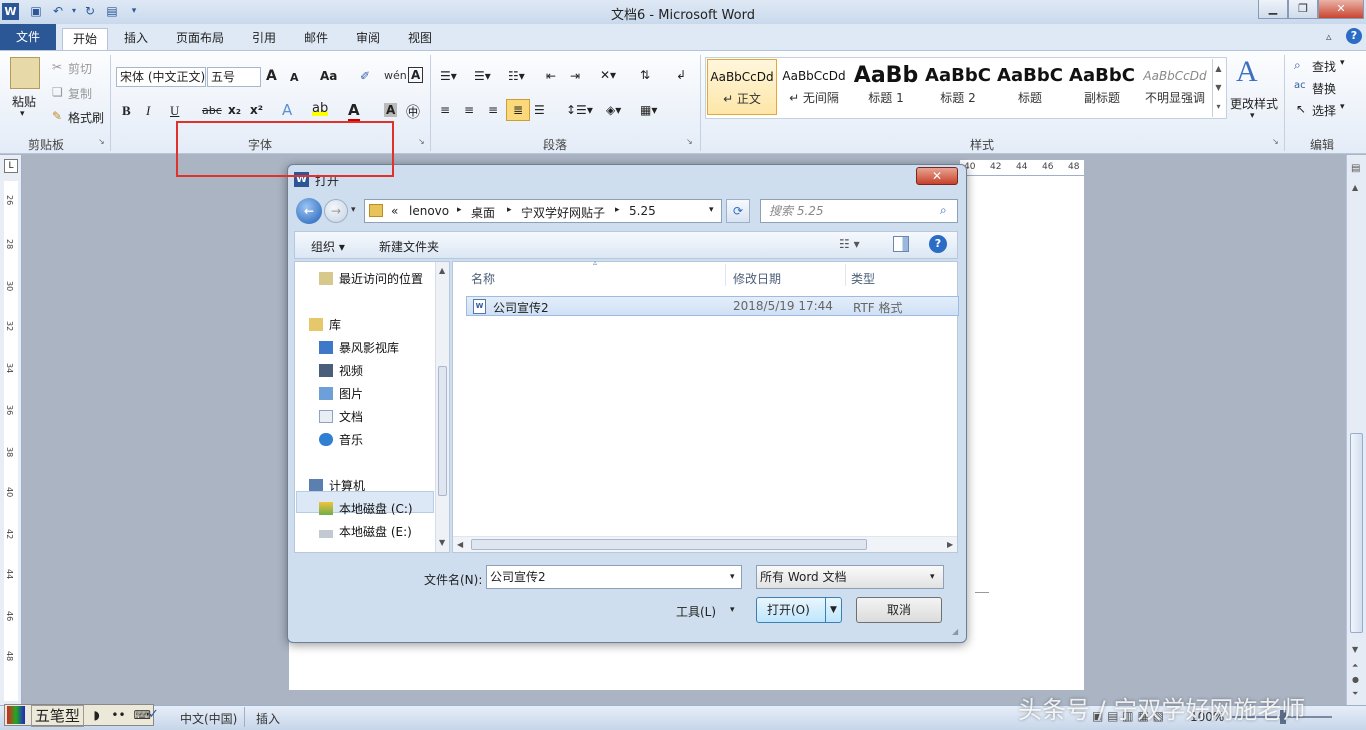 Image resolution: width=1366 pixels, height=730 pixels. What do you see at coordinates (366, 508) in the screenshot?
I see `nav-drive-c: 本地磁盘 (C:)` at bounding box center [366, 508].